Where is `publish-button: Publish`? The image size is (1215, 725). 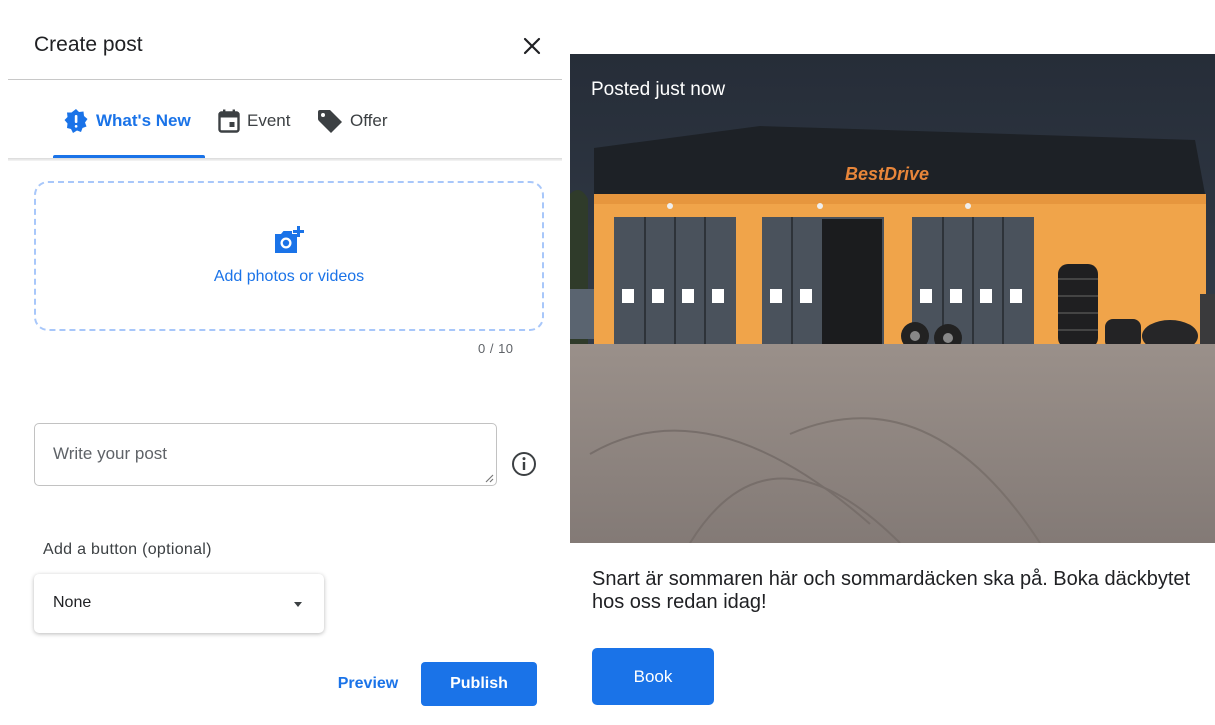
publish-button: Publish is located at coordinates (479, 684).